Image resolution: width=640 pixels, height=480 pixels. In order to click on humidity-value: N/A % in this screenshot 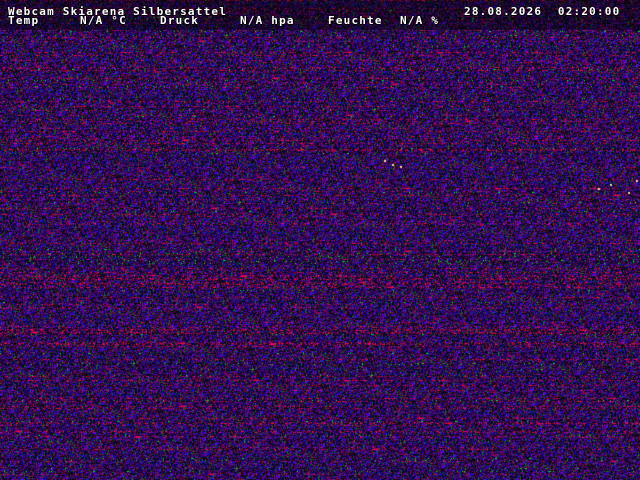, I will do `click(420, 20)`.